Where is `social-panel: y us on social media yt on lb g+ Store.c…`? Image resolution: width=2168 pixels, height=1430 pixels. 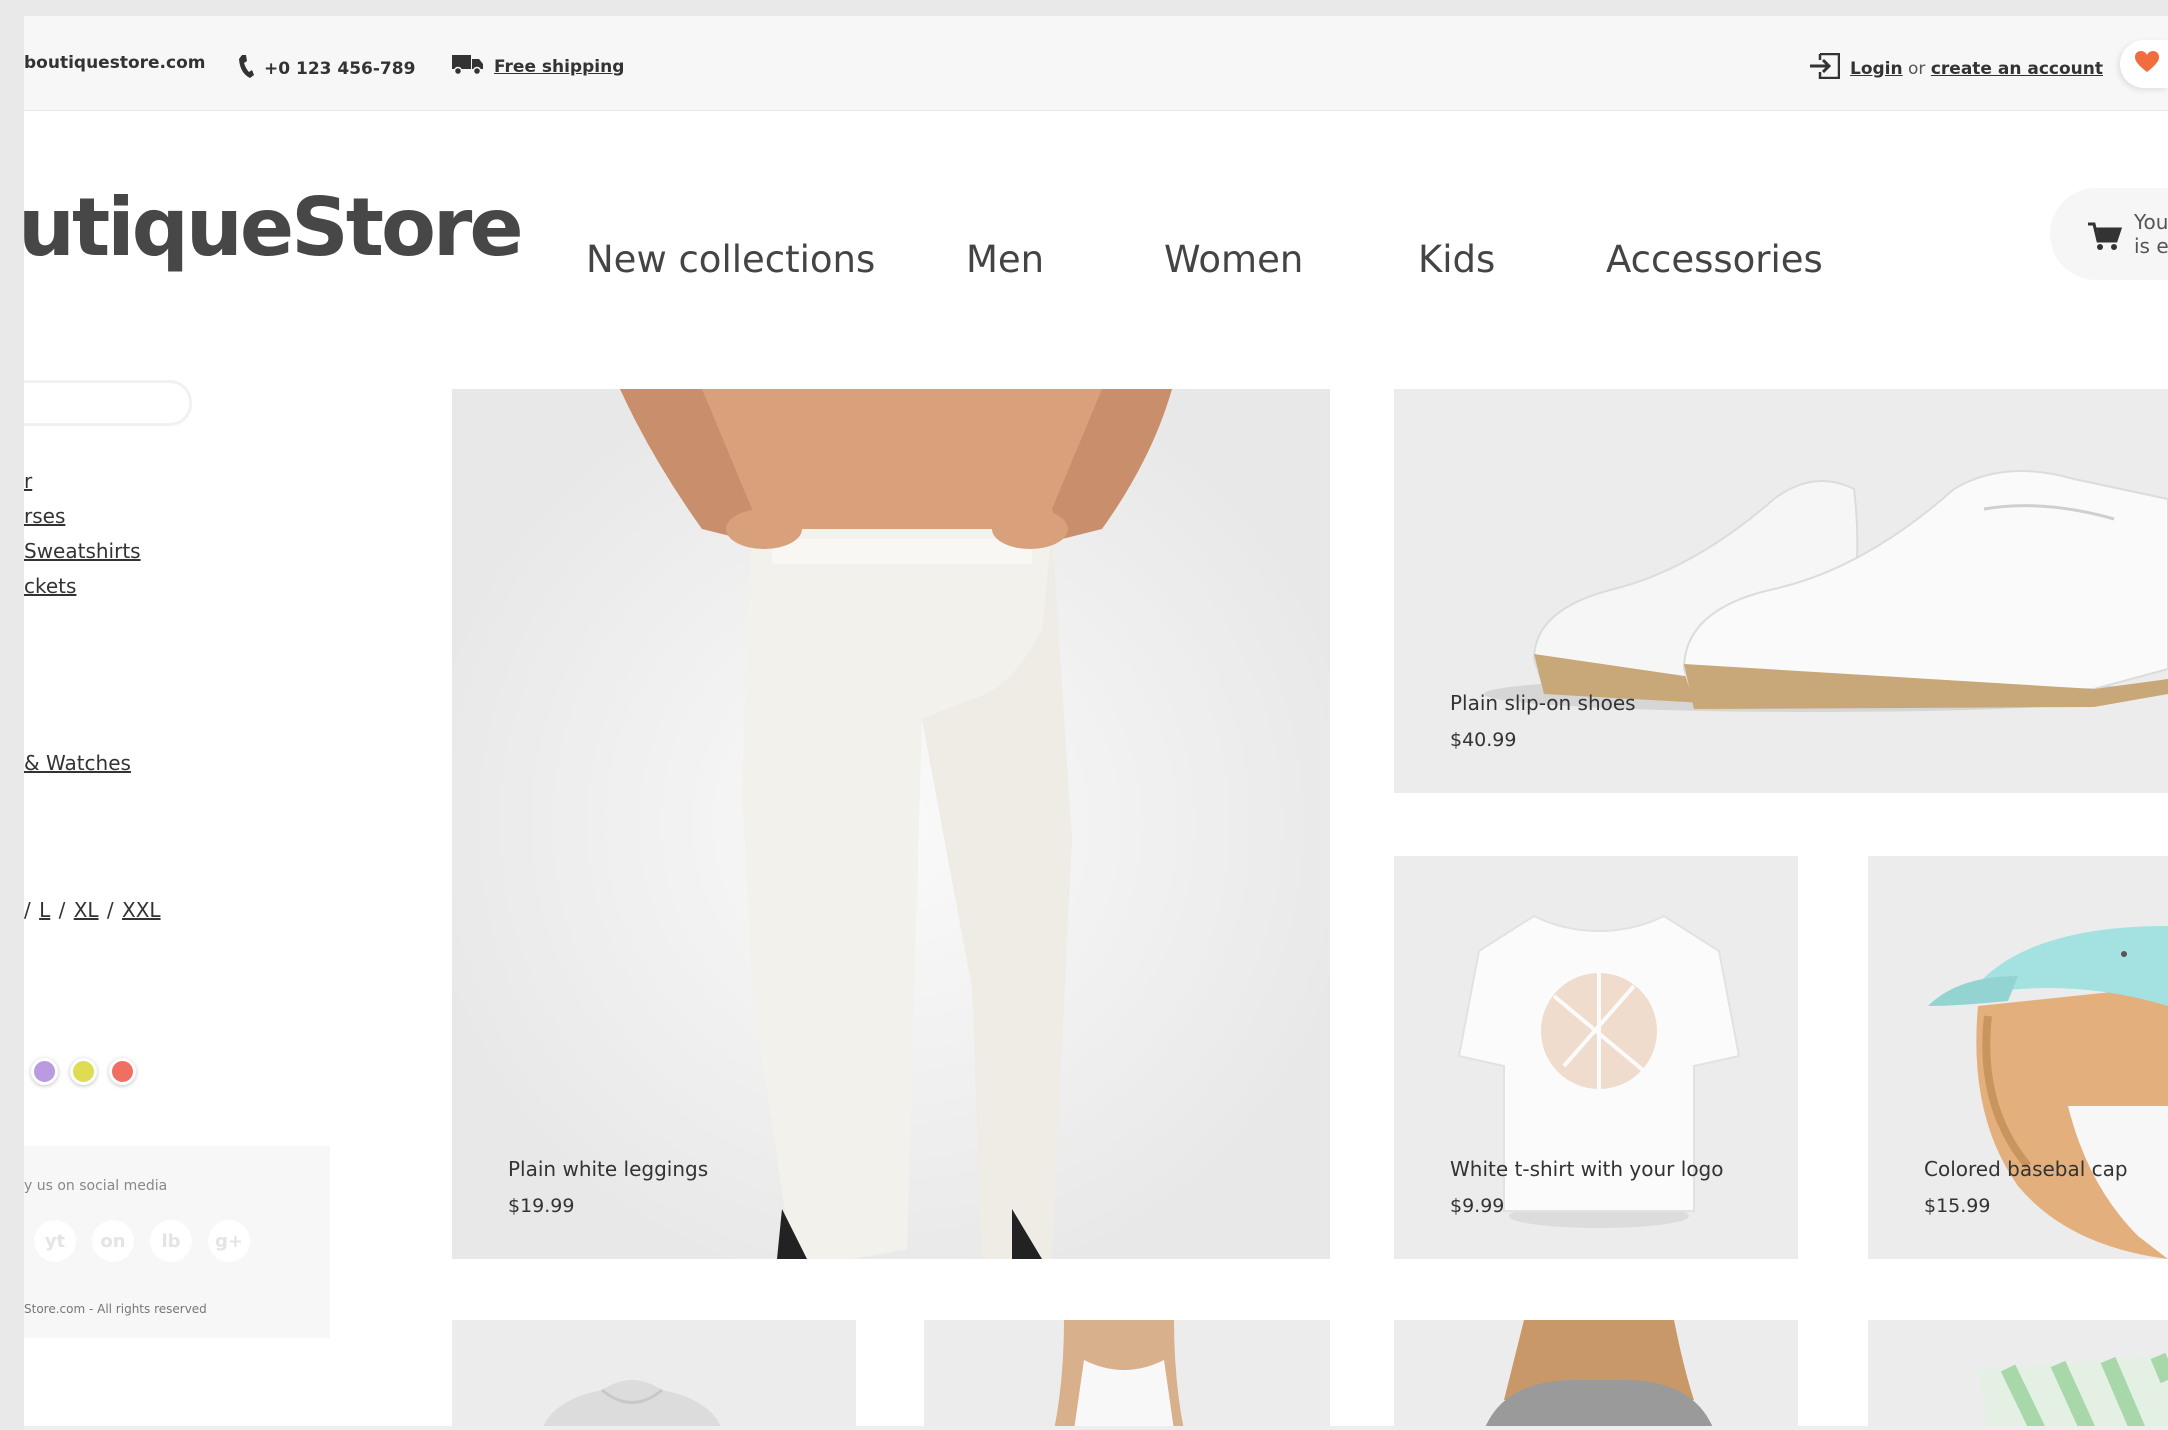
social-panel: y us on social media yt on lb g+ Store.c… is located at coordinates (177, 1242).